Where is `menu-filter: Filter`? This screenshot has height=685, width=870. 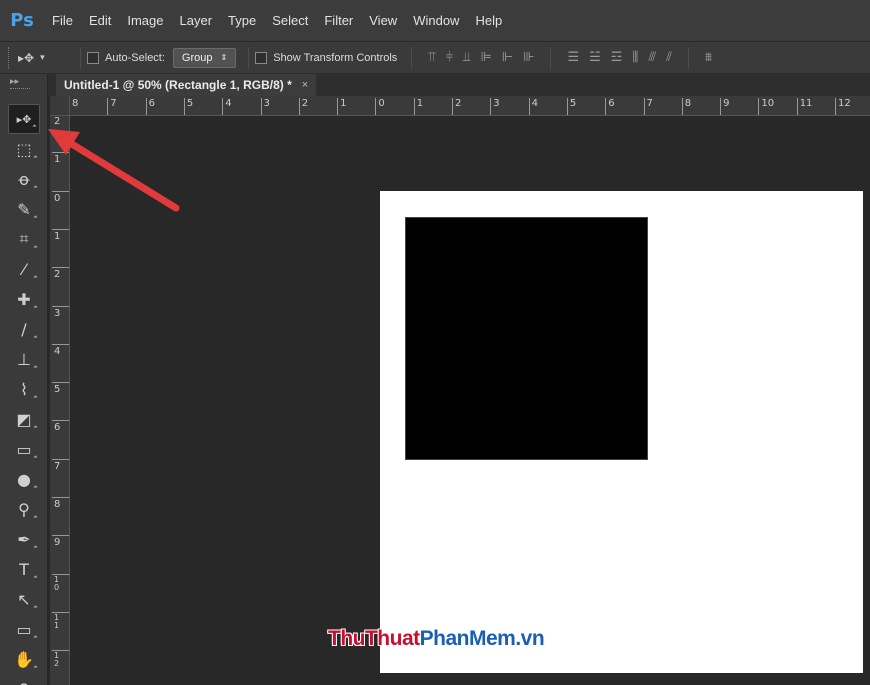
menu-filter: Filter is located at coordinates (338, 21).